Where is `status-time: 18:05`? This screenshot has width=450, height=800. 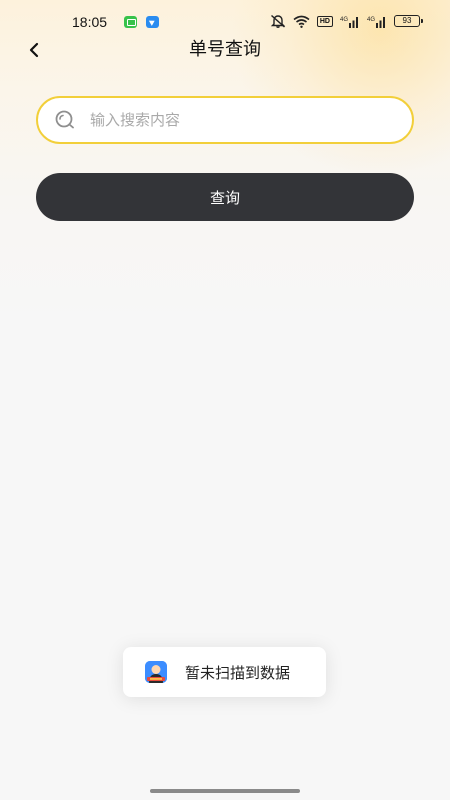
status-time: 18:05 is located at coordinates (90, 22).